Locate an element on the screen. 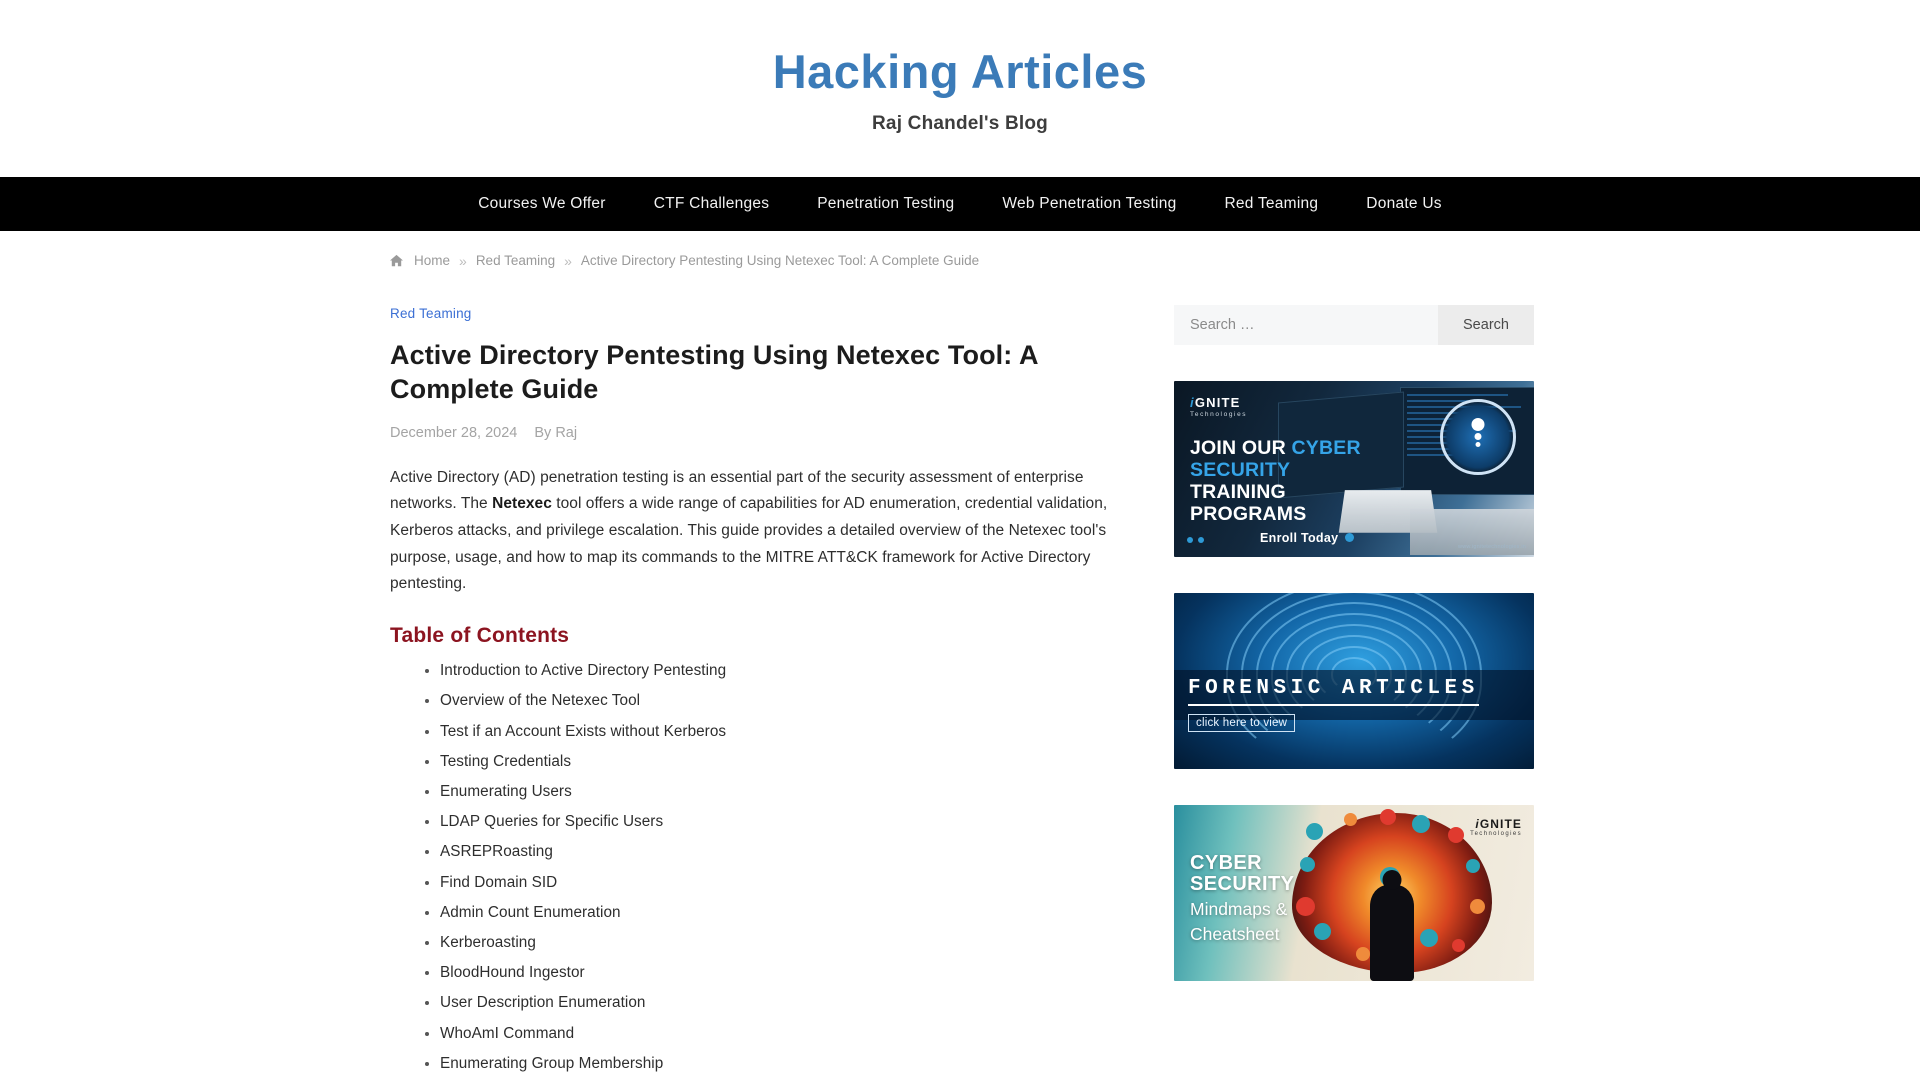 This screenshot has height=1080, width=1920. table-of-contents-heading: Table of Contents is located at coordinates (480, 636).